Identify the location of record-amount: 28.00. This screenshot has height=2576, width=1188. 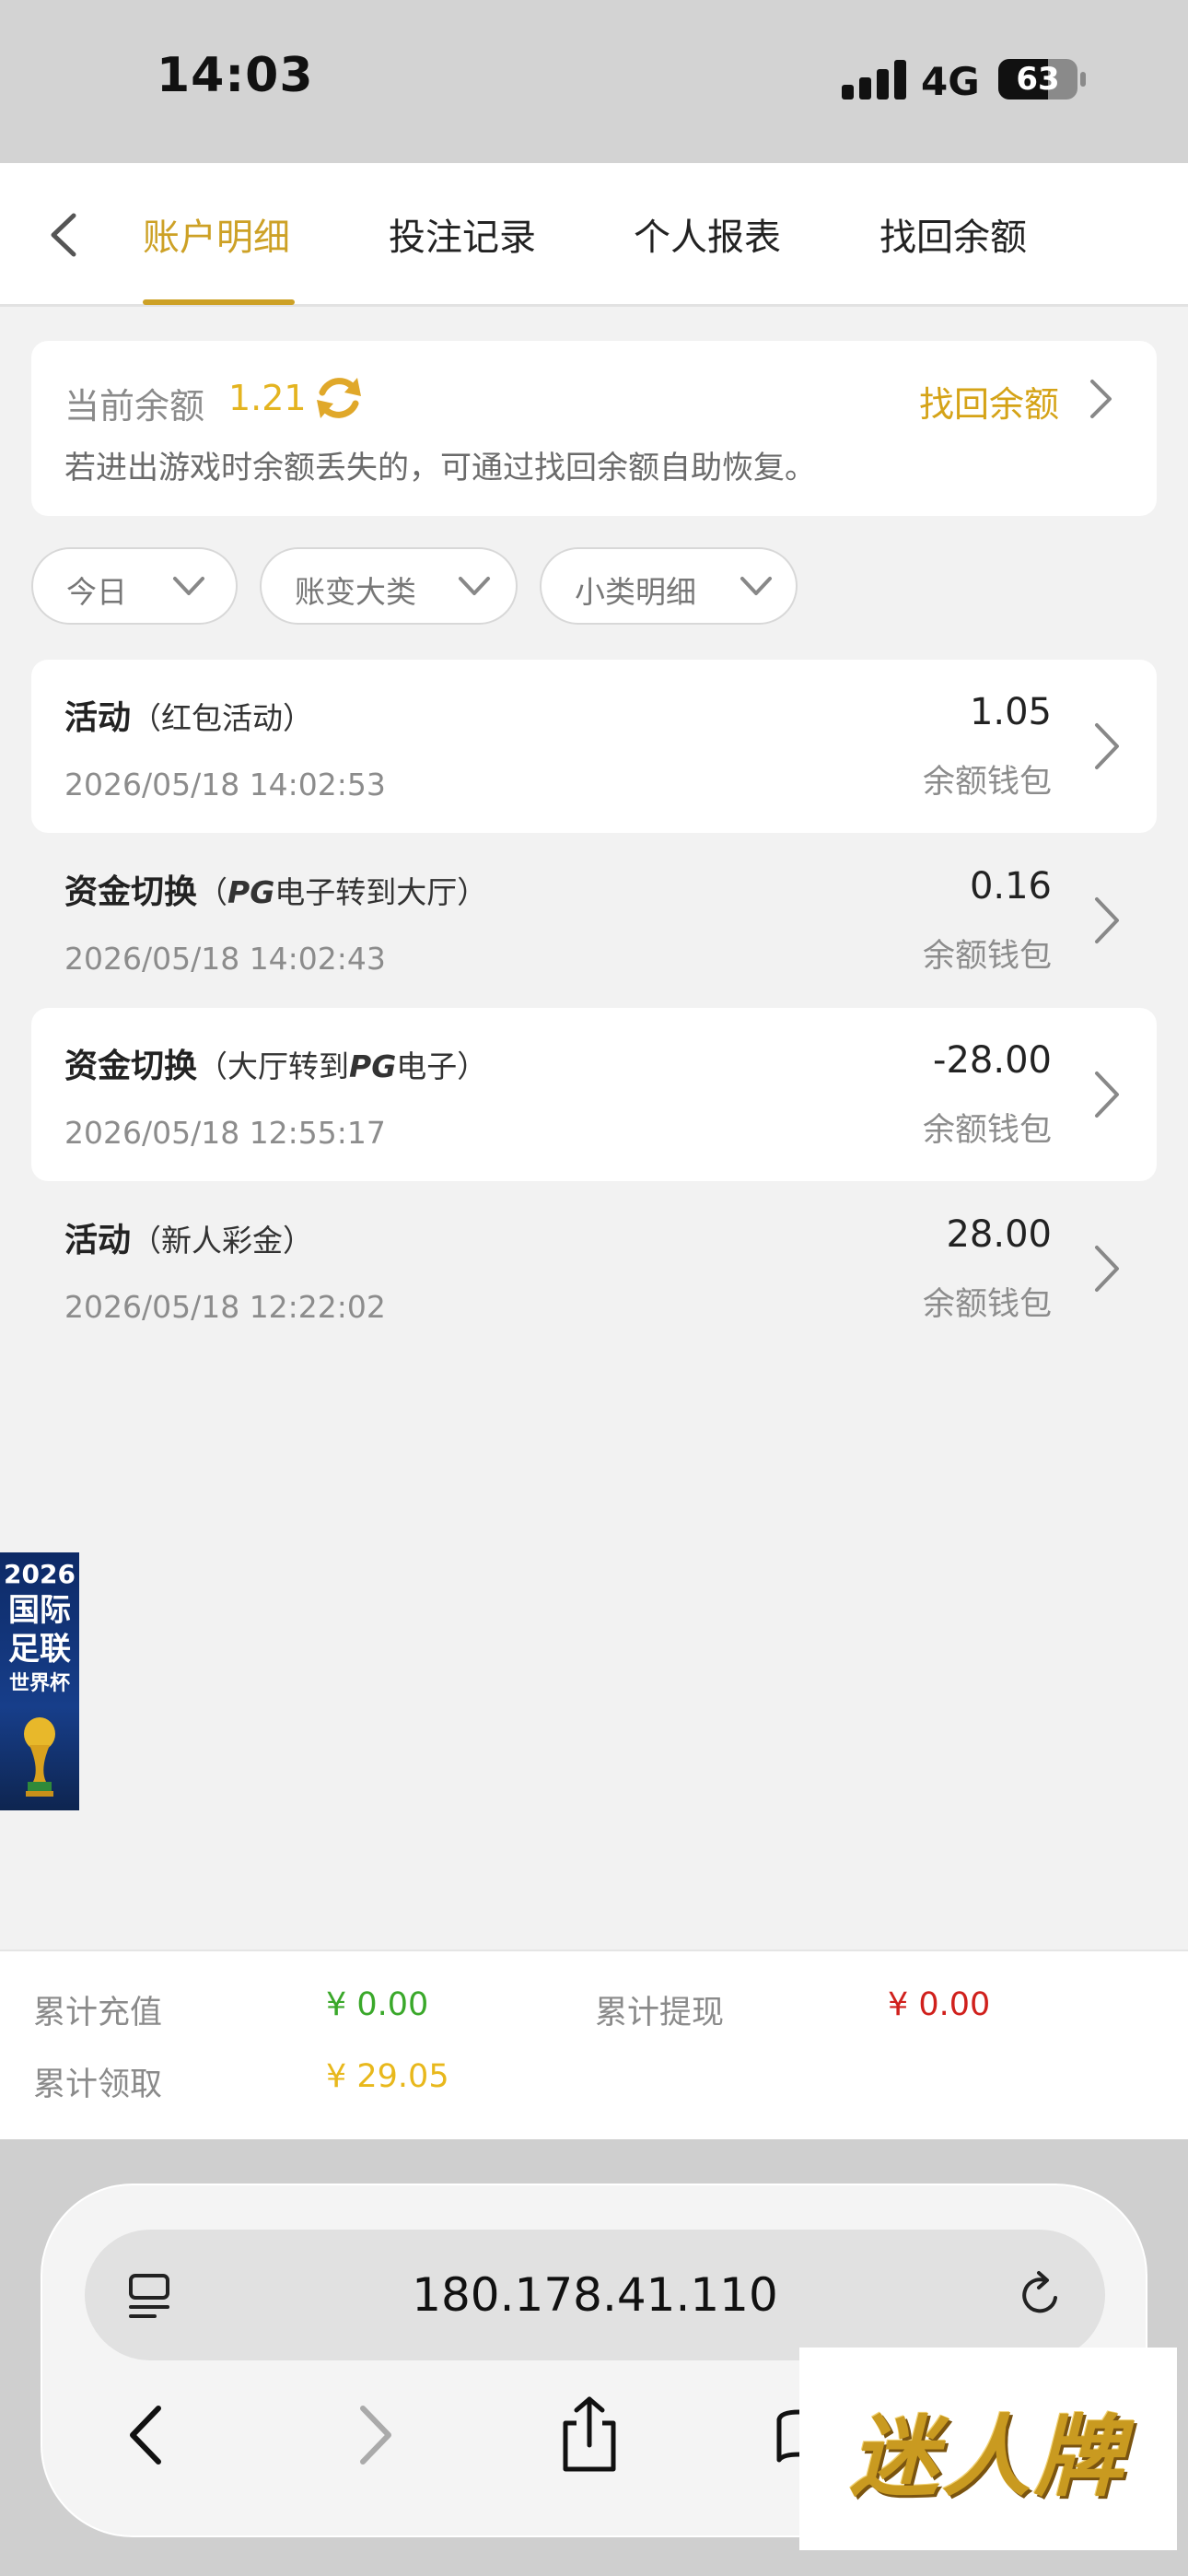
(999, 1234).